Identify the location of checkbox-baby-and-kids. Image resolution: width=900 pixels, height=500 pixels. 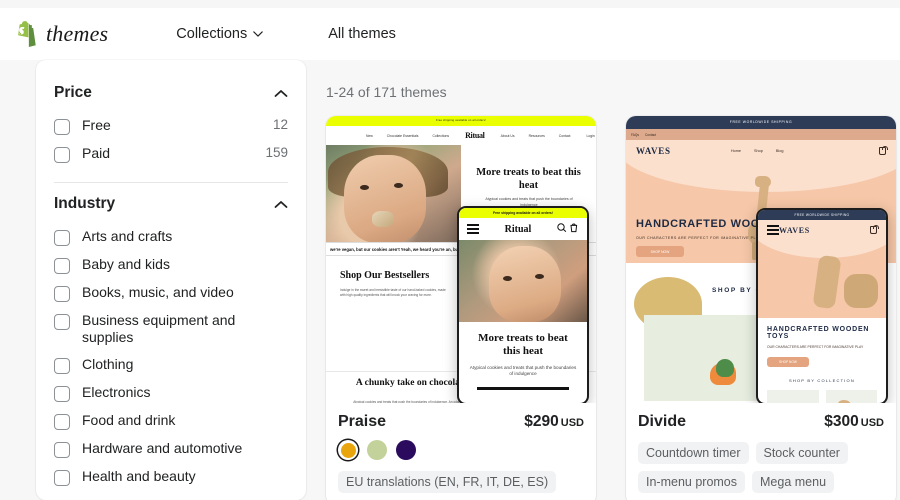
(62, 266).